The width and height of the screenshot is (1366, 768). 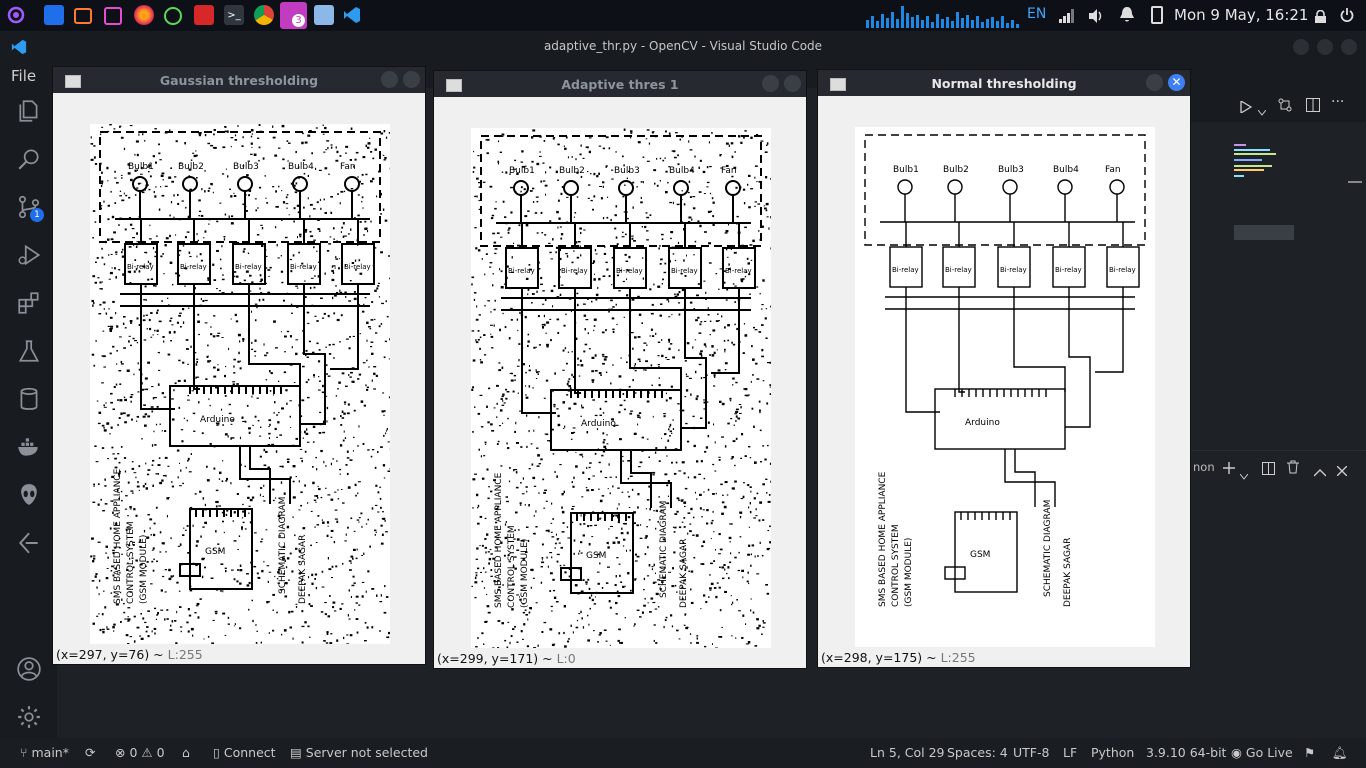 What do you see at coordinates (113, 16) in the screenshot?
I see `text-editor-icon` at bounding box center [113, 16].